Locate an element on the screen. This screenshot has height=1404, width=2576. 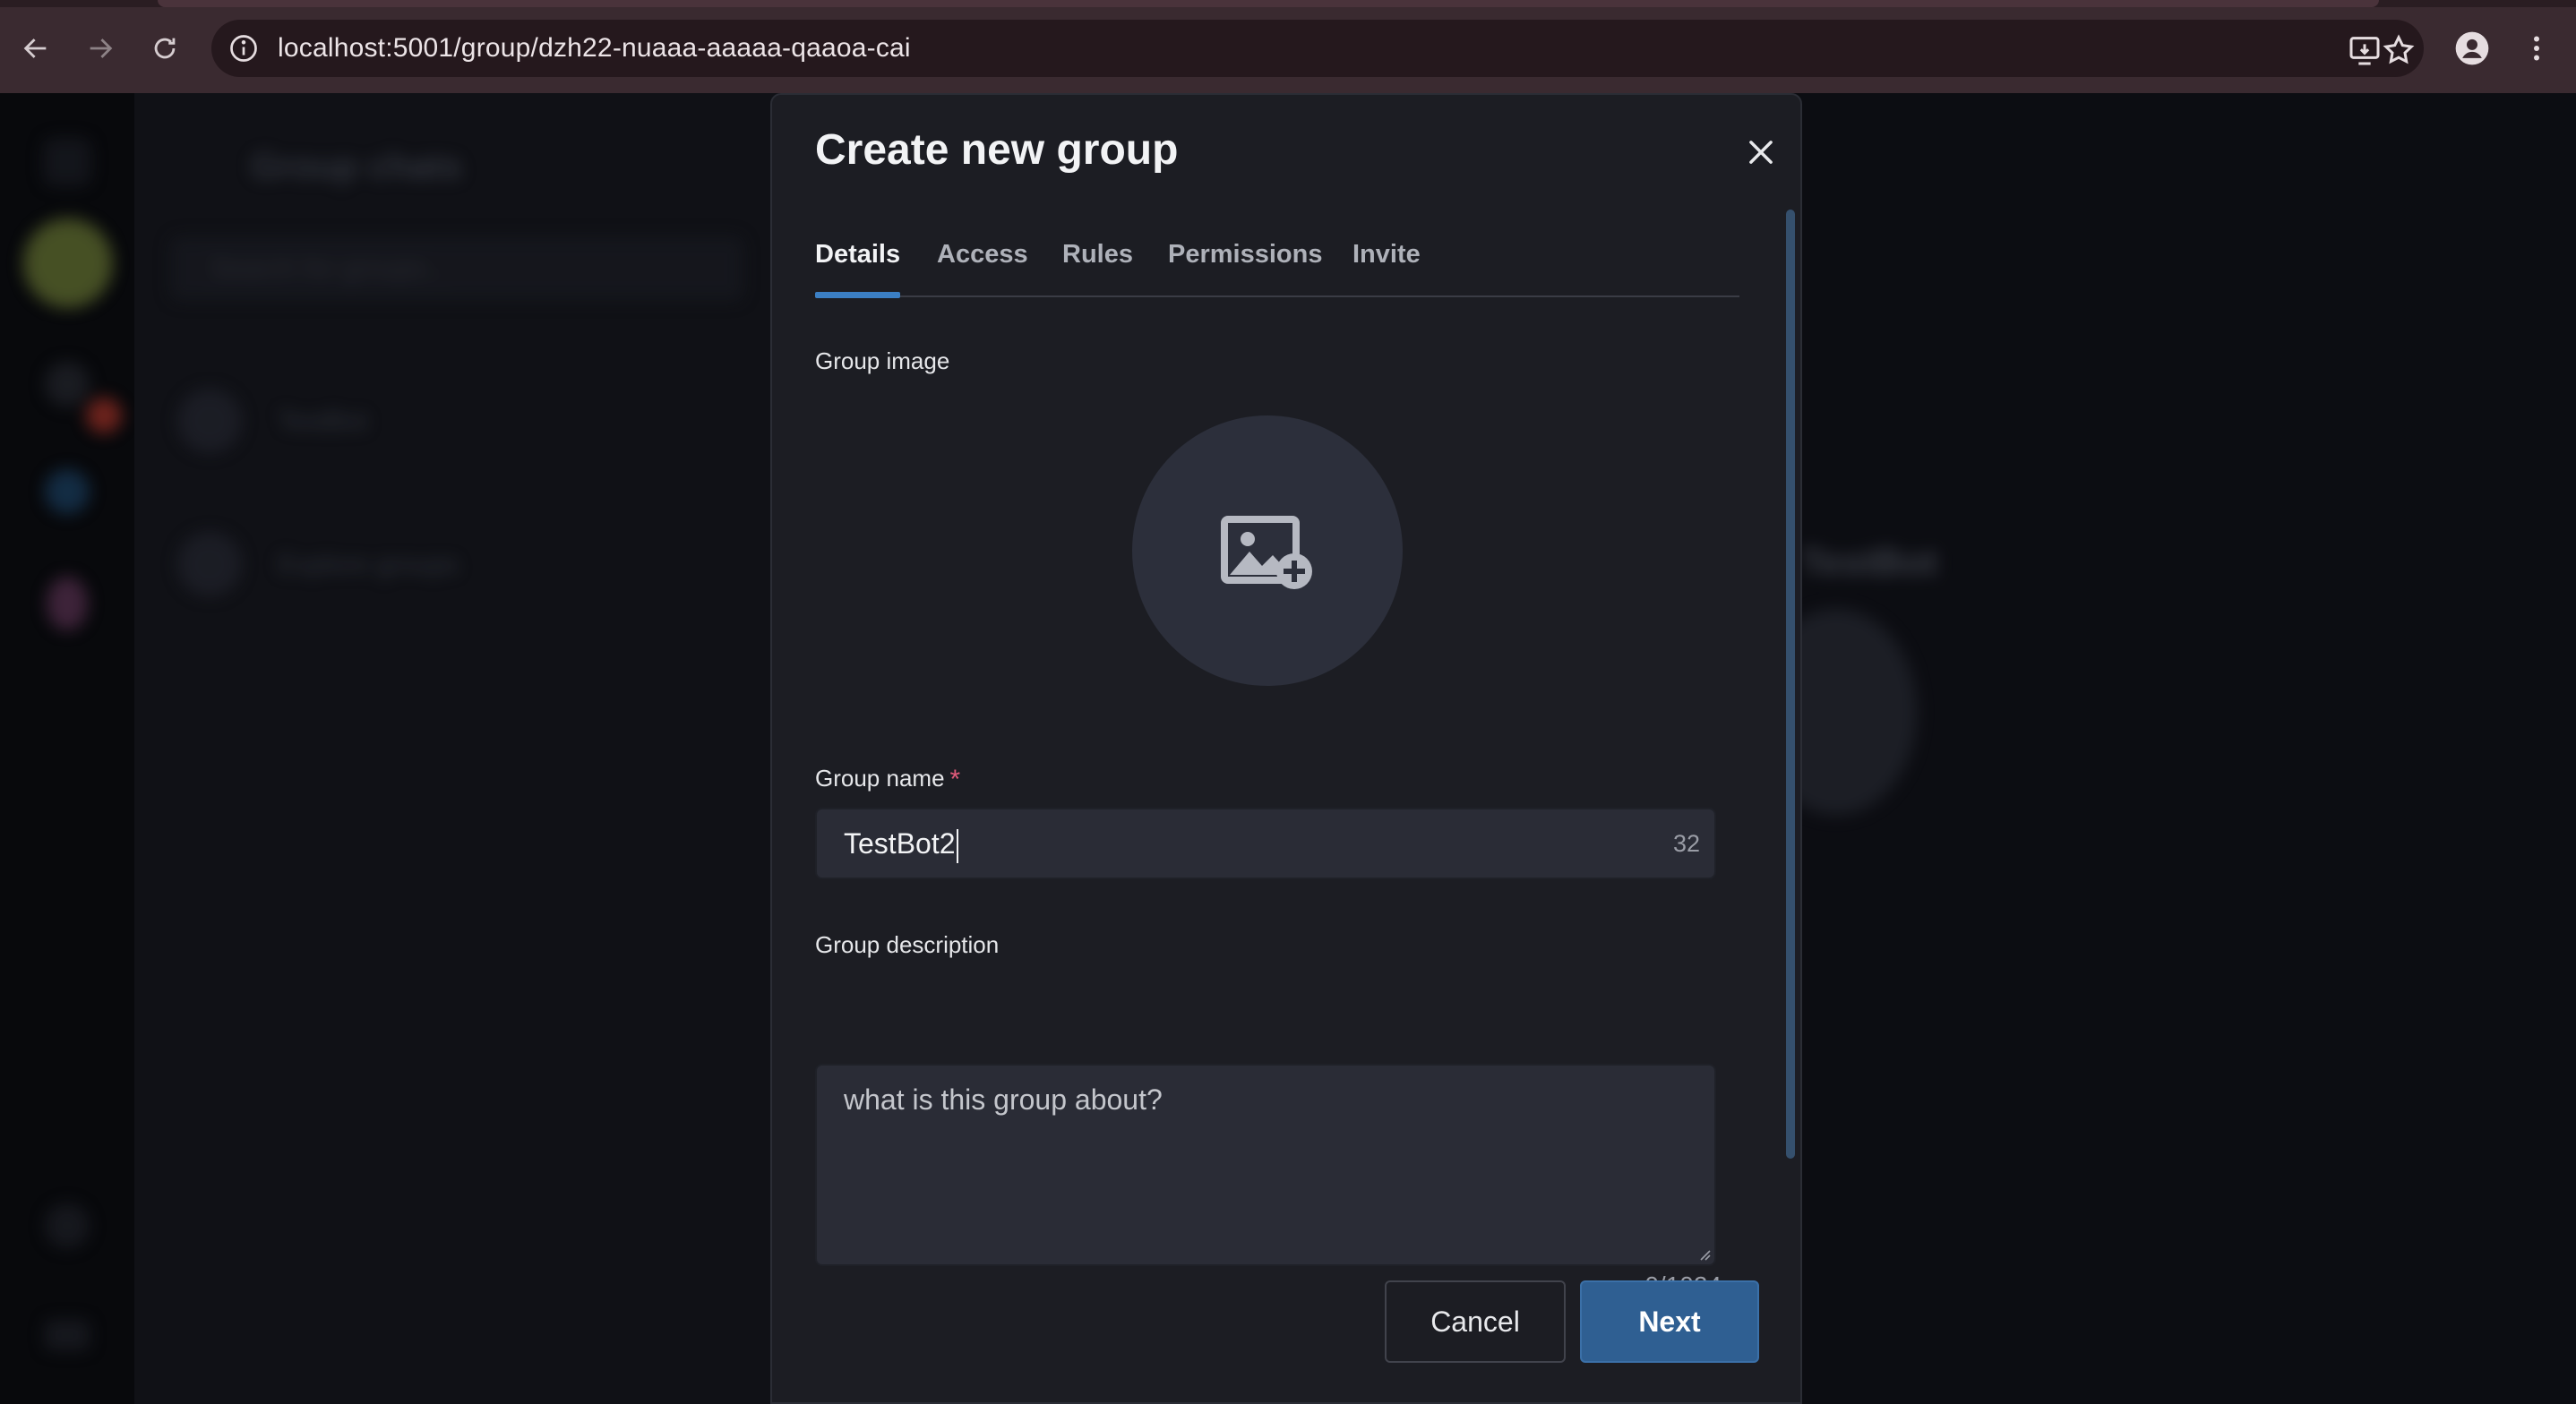
back-arrow-icon is located at coordinates (35, 48).